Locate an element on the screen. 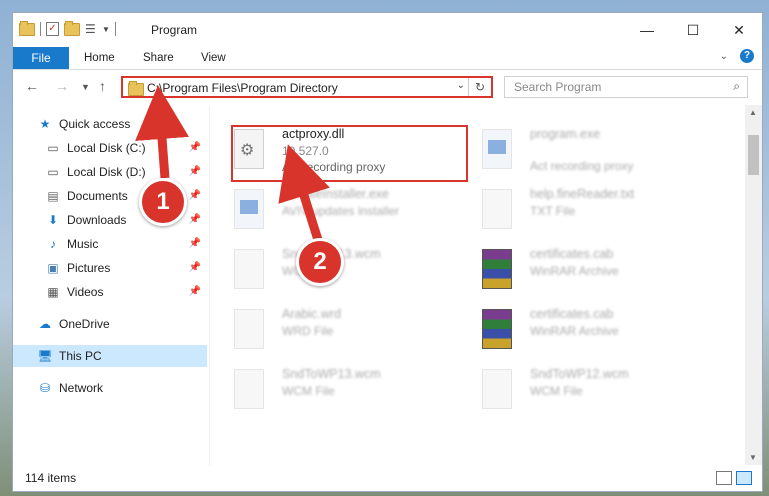  file-type: WCM File is located at coordinates (556, 391).